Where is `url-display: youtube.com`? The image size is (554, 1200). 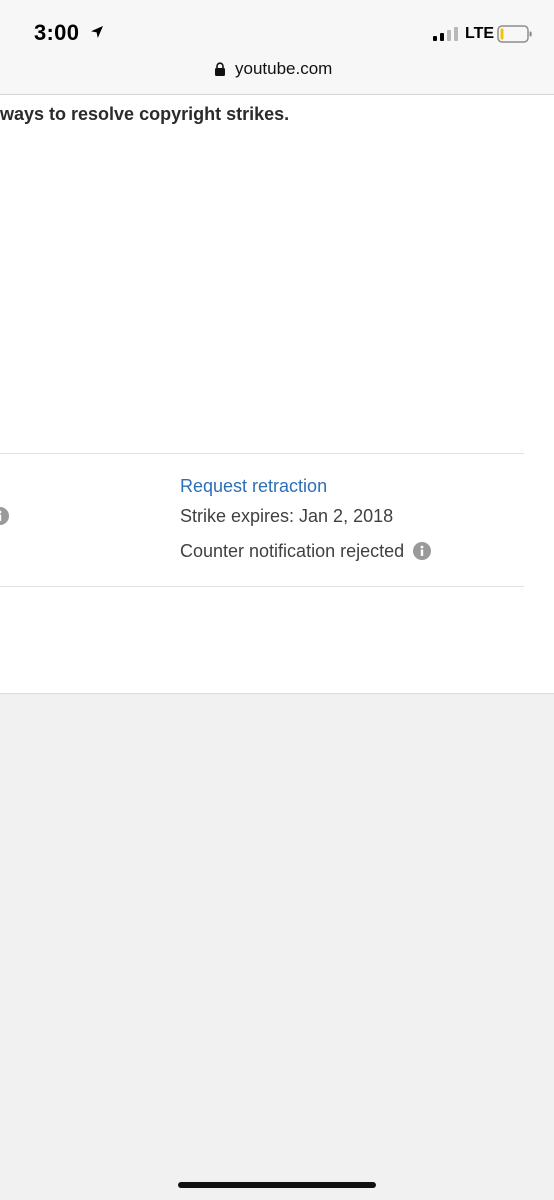 url-display: youtube.com is located at coordinates (273, 69).